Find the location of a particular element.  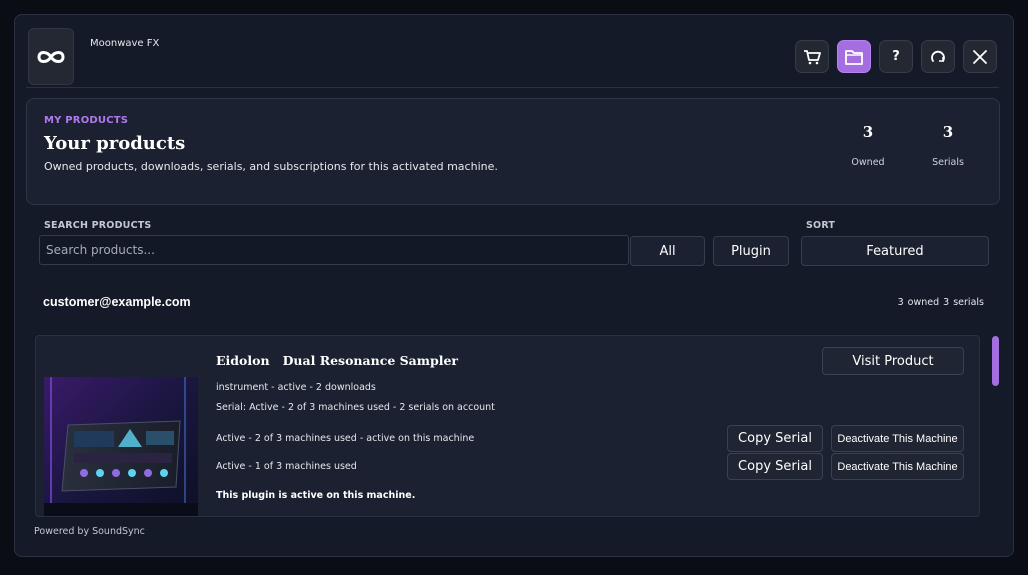

visit-product-button: Visit Product is located at coordinates (893, 361).